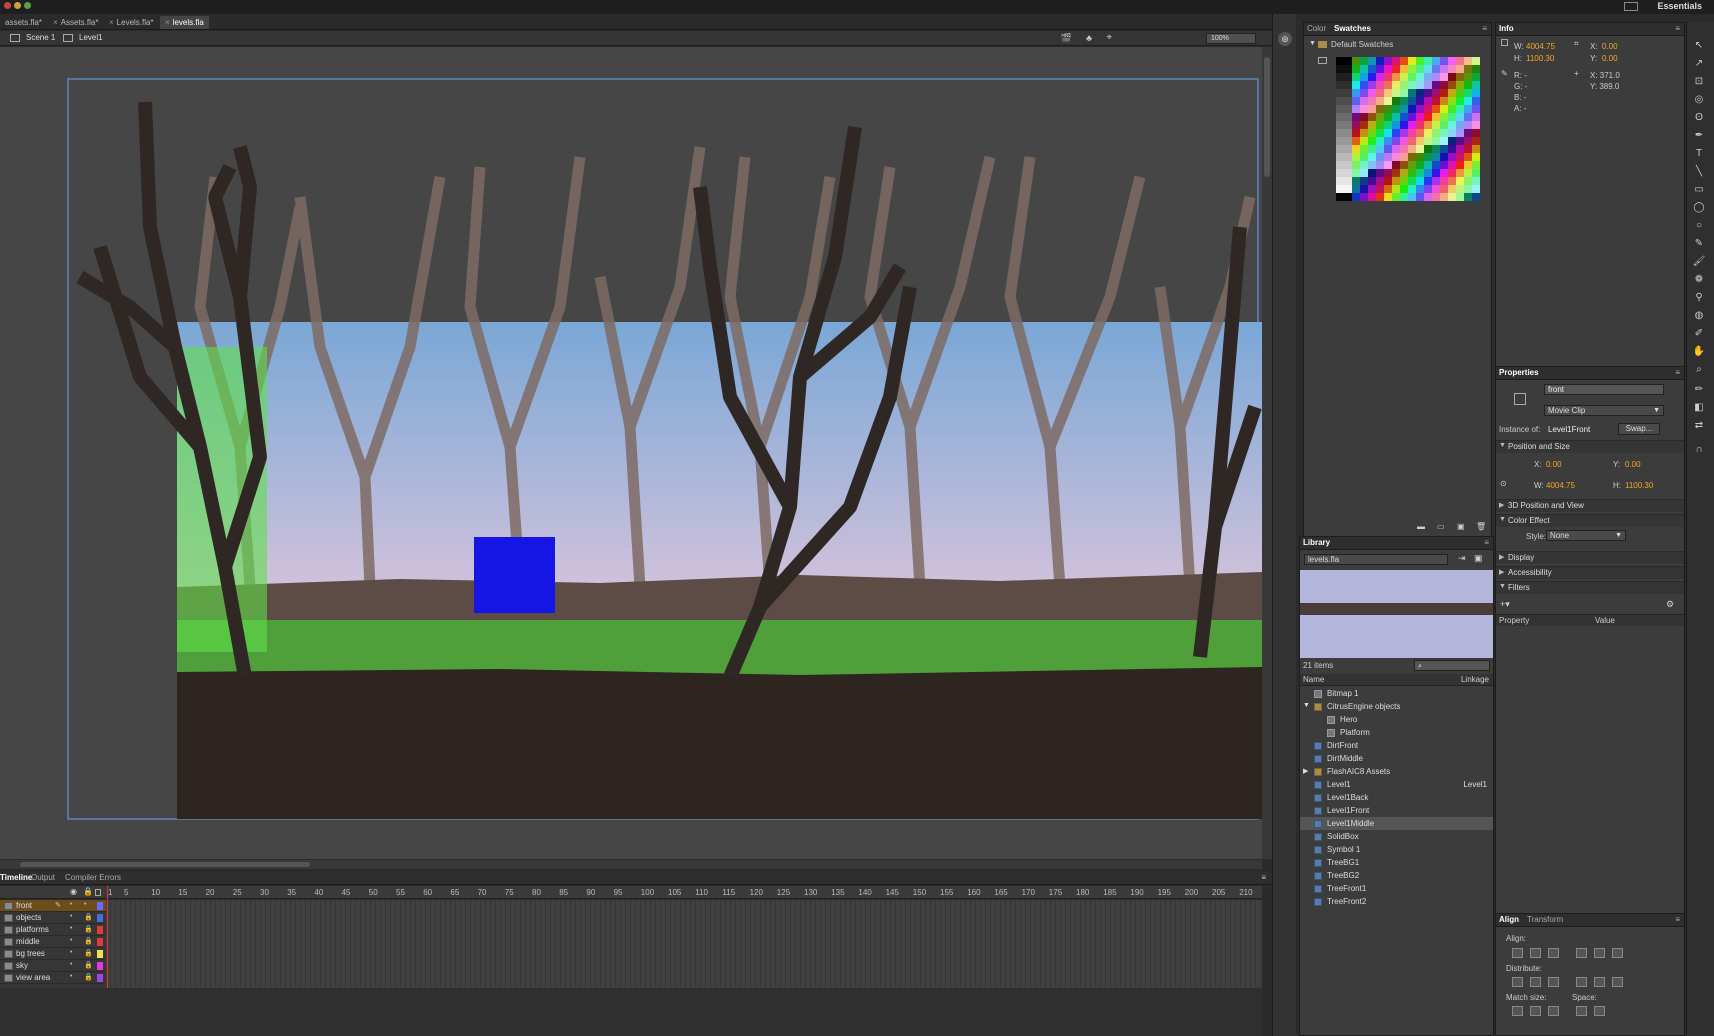  I want to click on section-position-size: ▼ Position and Size, so click(1590, 446).